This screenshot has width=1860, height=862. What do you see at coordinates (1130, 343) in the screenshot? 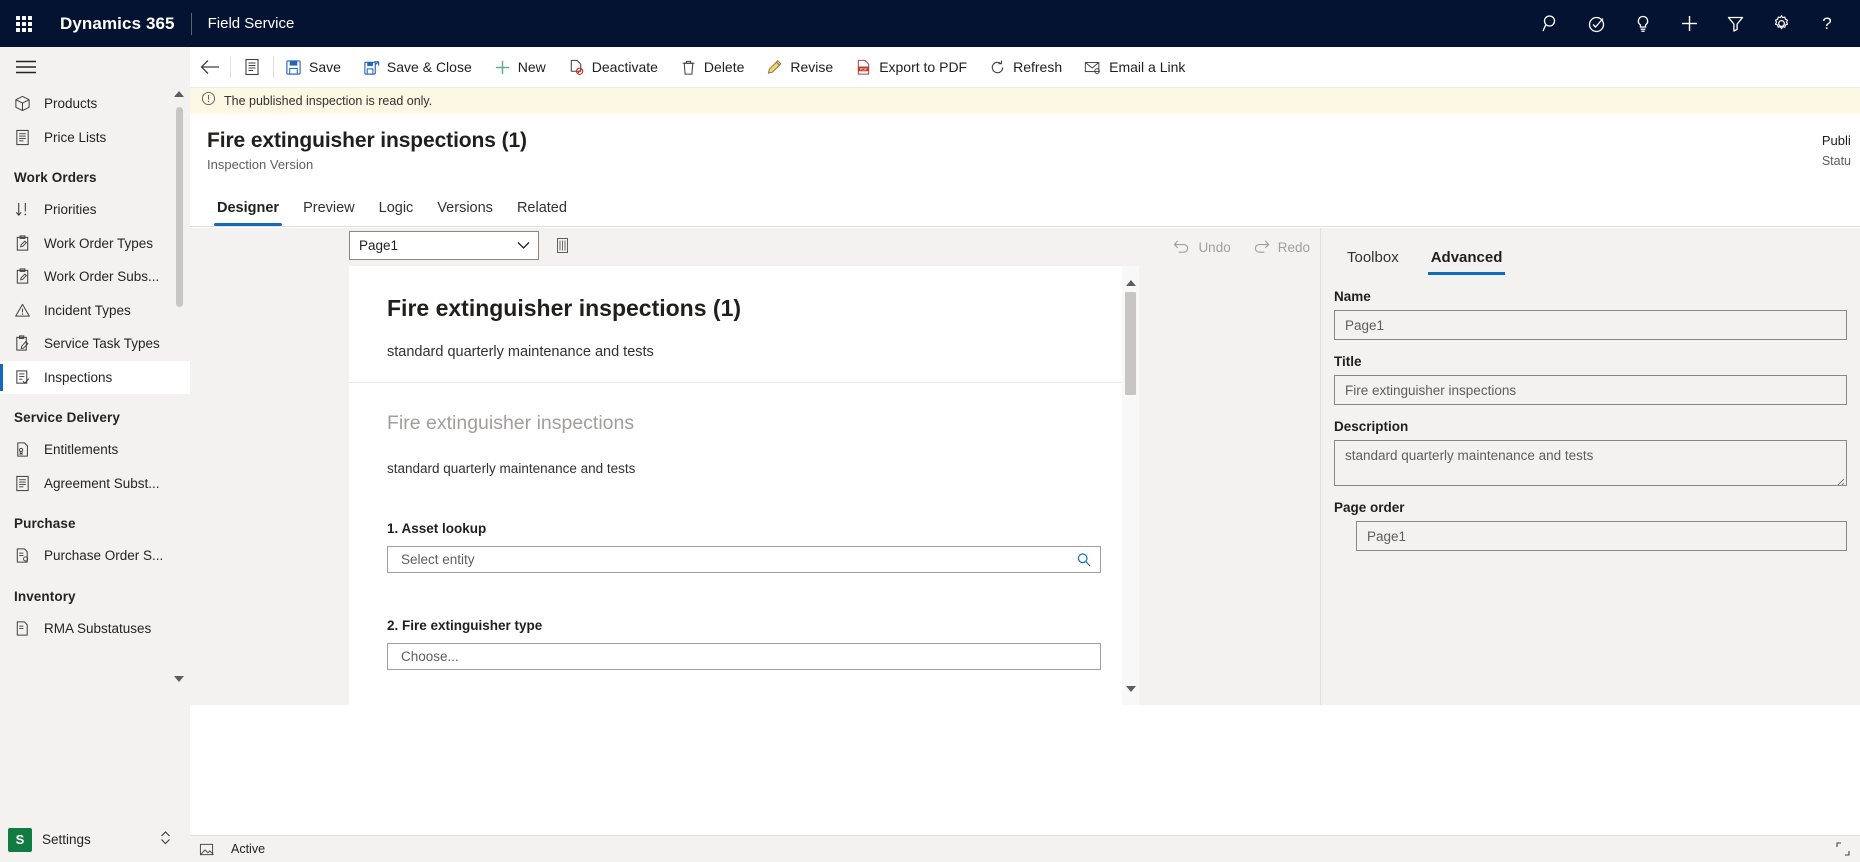
I see `canvas-scrollbar-thumb` at bounding box center [1130, 343].